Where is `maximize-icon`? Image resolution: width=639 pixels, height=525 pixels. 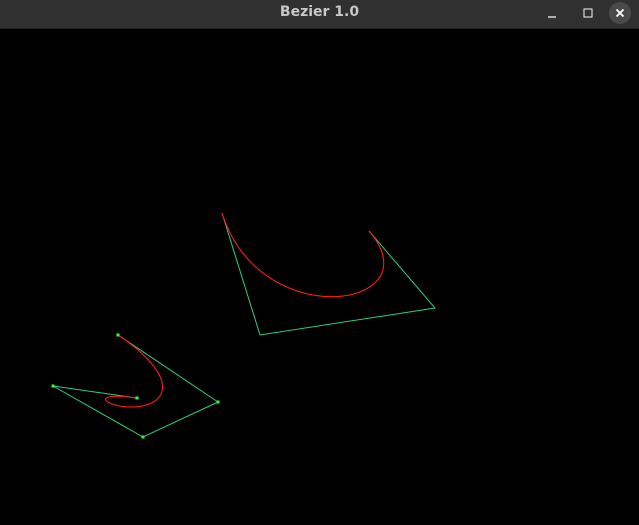 maximize-icon is located at coordinates (588, 13).